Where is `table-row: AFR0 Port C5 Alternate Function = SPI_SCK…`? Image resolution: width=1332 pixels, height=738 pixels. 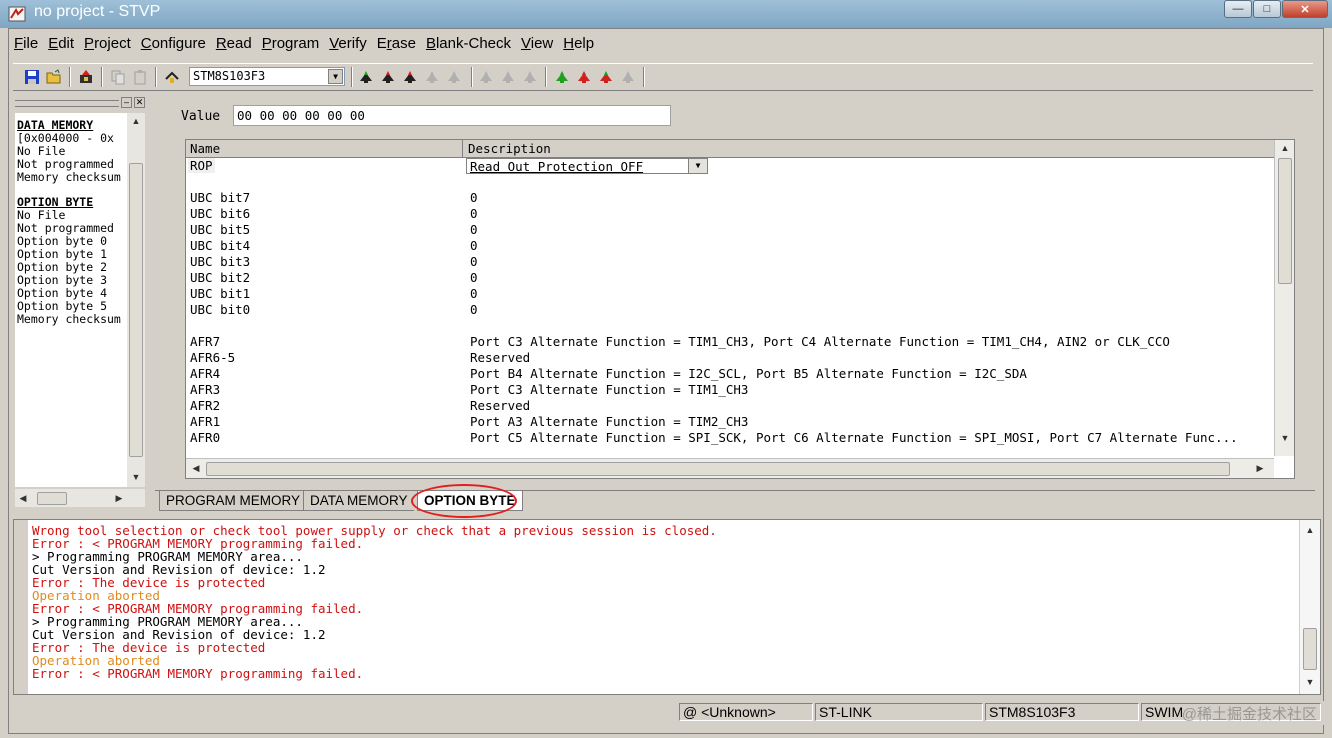
table-row: AFR0 Port C5 Alternate Function = SPI_SCK… is located at coordinates (730, 438).